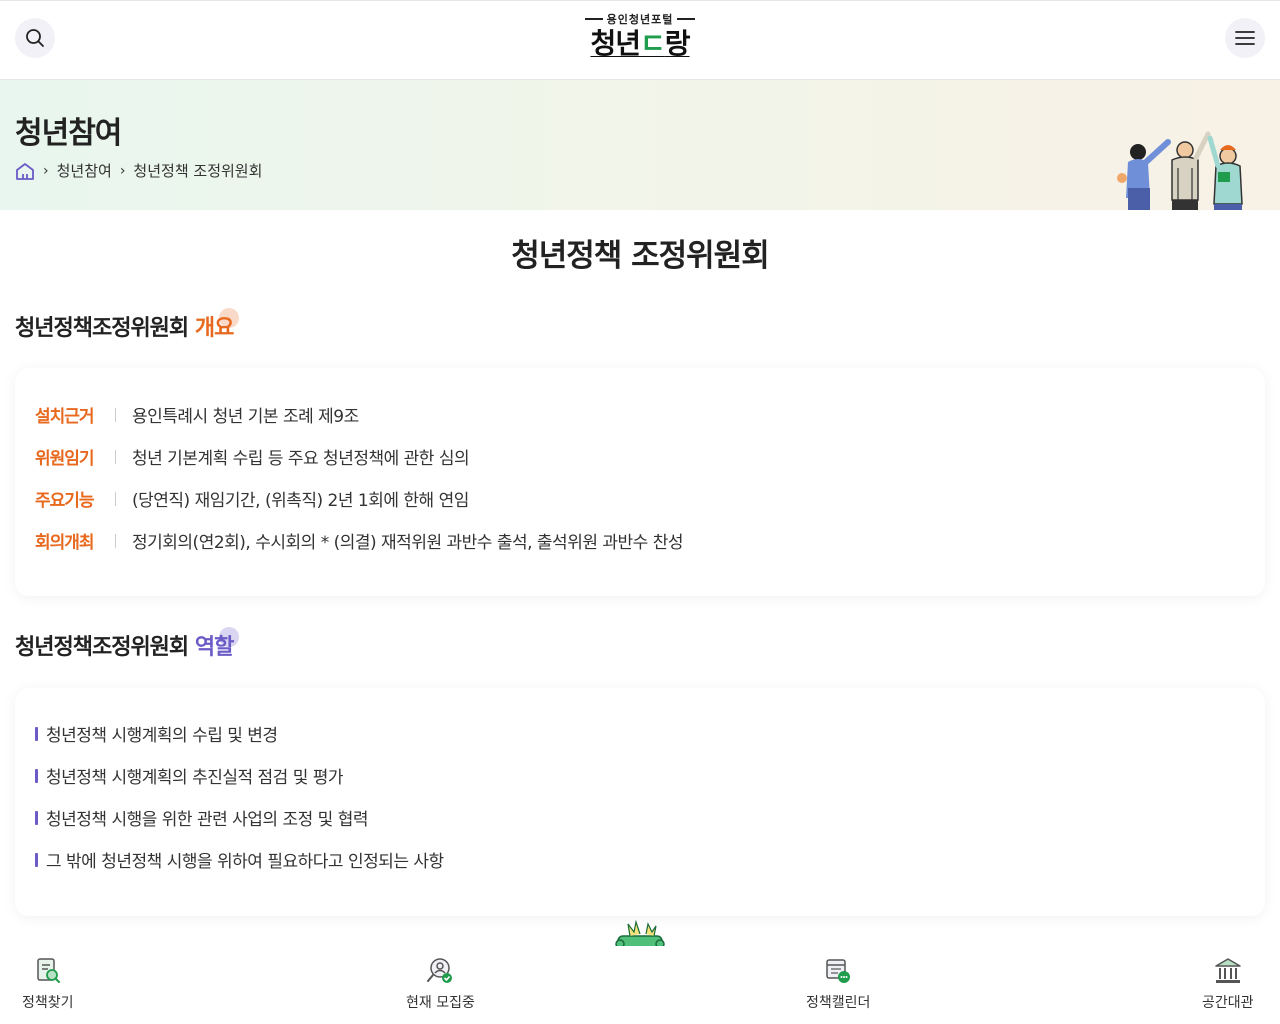  What do you see at coordinates (25, 171) in the screenshot?
I see `home-icon` at bounding box center [25, 171].